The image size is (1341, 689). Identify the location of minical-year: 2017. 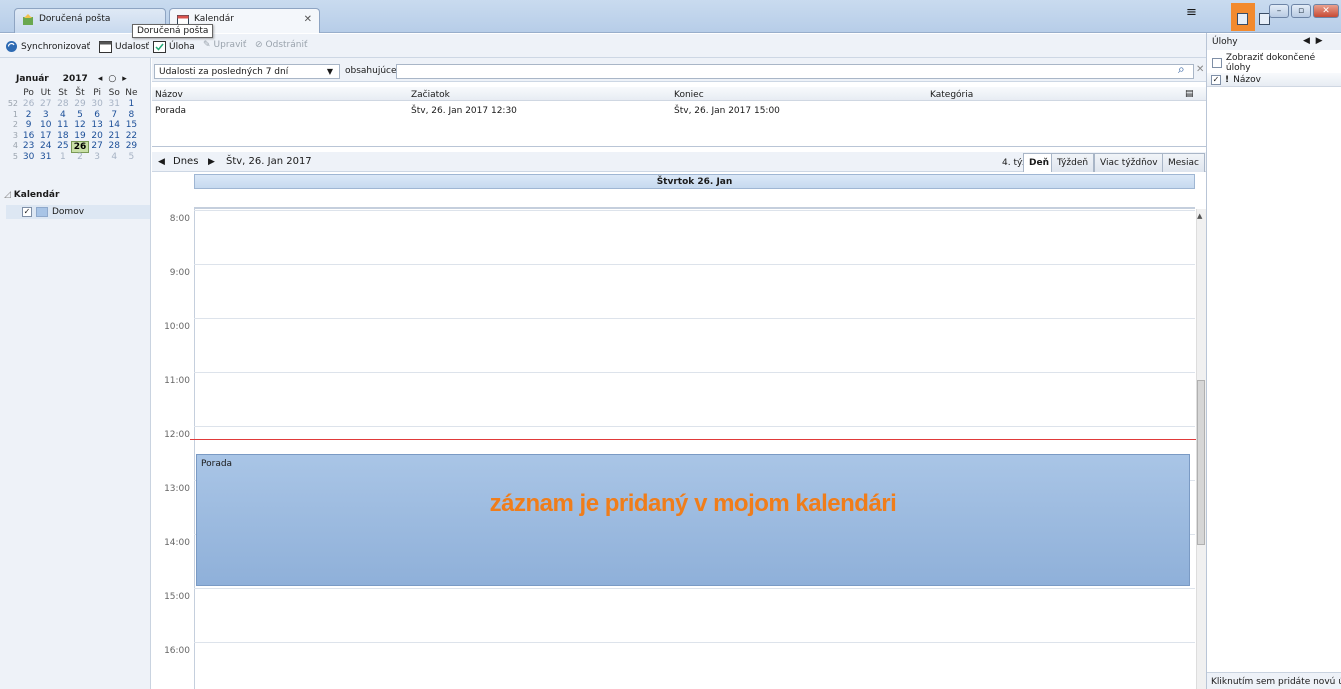
(75, 79).